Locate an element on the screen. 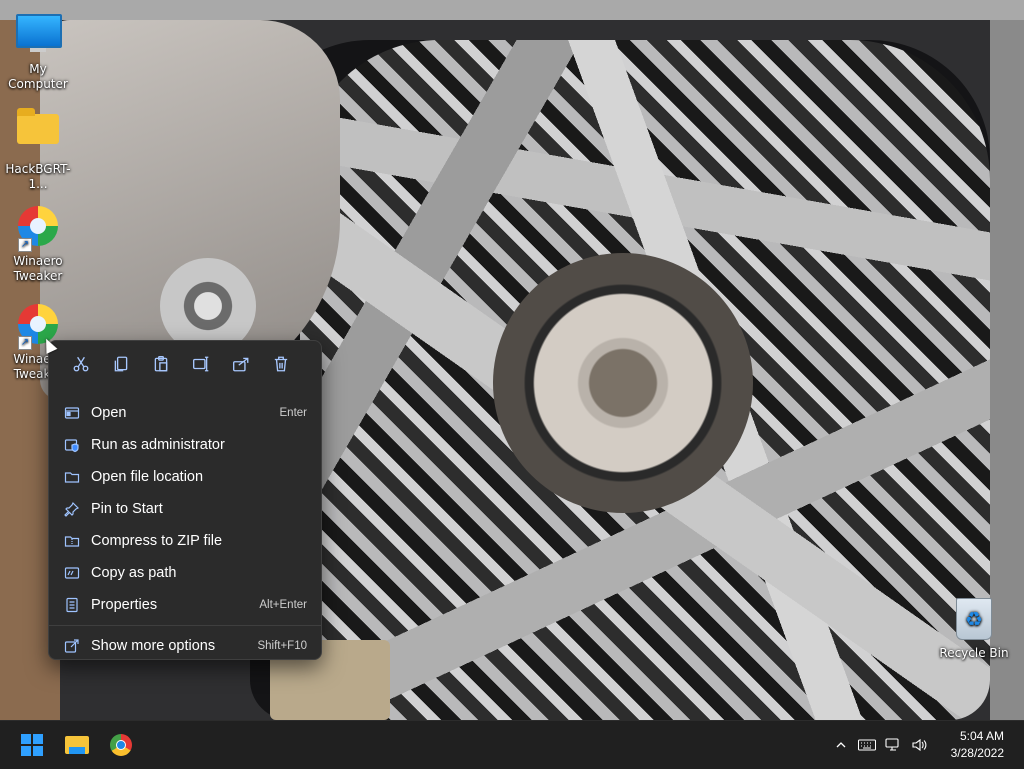 The image size is (1024, 769). menu-item-label: Show more options is located at coordinates (153, 646).